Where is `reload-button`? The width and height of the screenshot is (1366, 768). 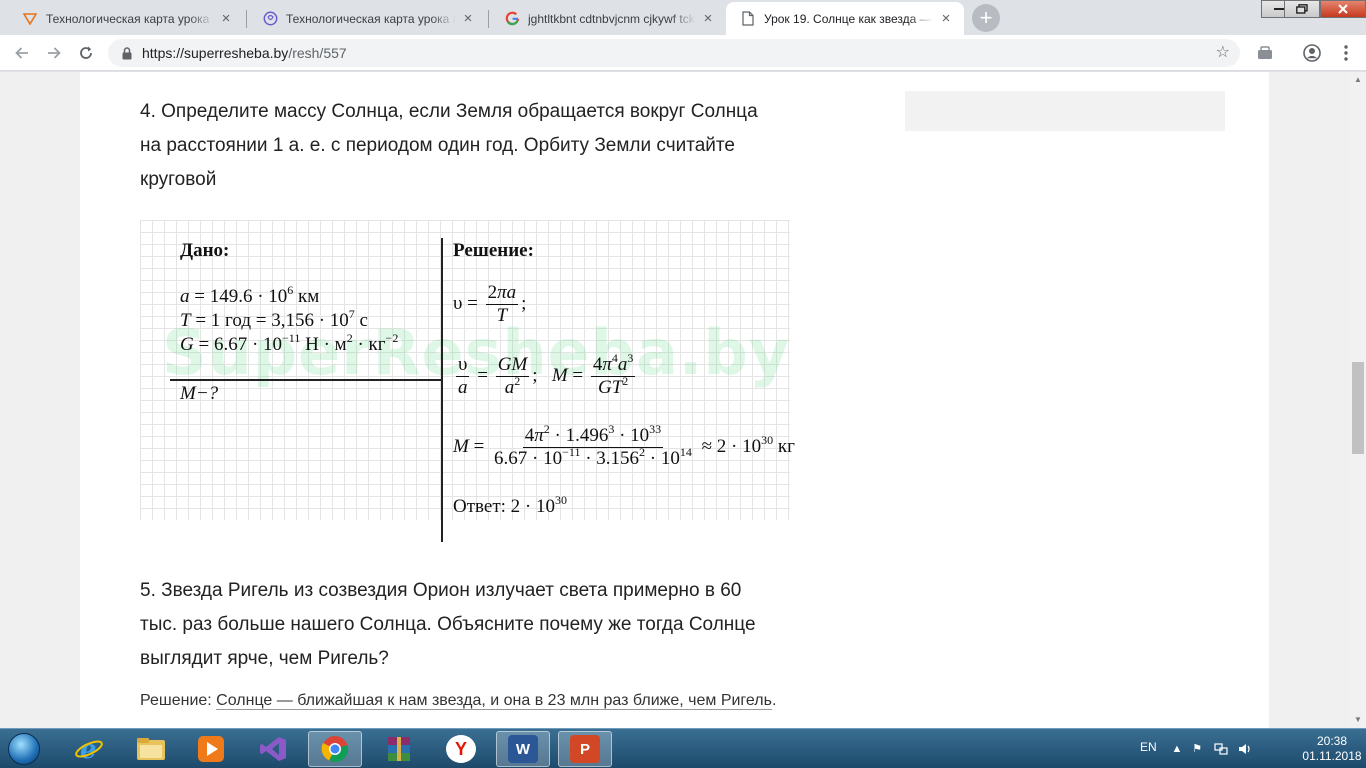 reload-button is located at coordinates (86, 53).